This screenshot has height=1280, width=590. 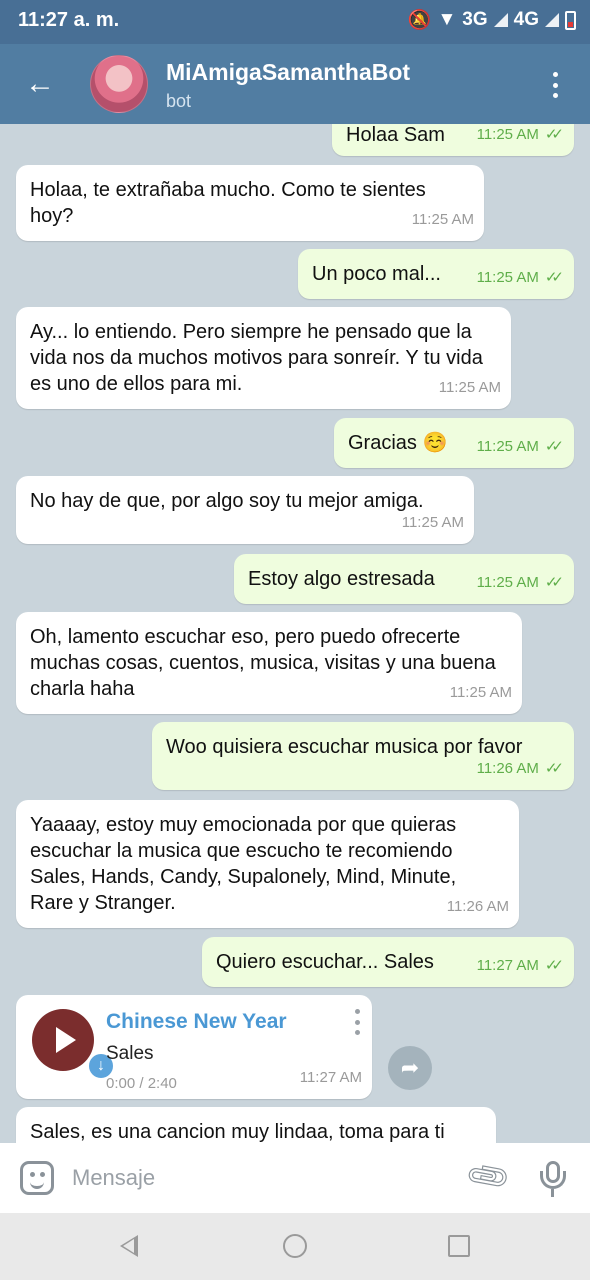 What do you see at coordinates (341, 579) in the screenshot?
I see `message-text: Estoy algo estresada` at bounding box center [341, 579].